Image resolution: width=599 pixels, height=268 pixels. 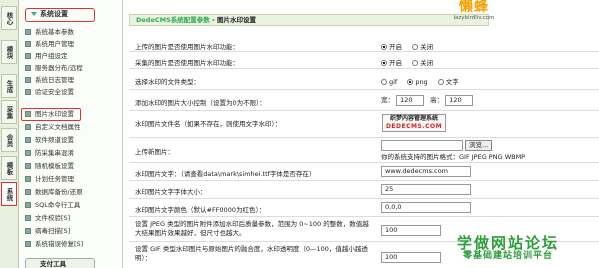 What do you see at coordinates (59, 244) in the screenshot?
I see `menu-item-label: 系统错误修复[S]` at bounding box center [59, 244].